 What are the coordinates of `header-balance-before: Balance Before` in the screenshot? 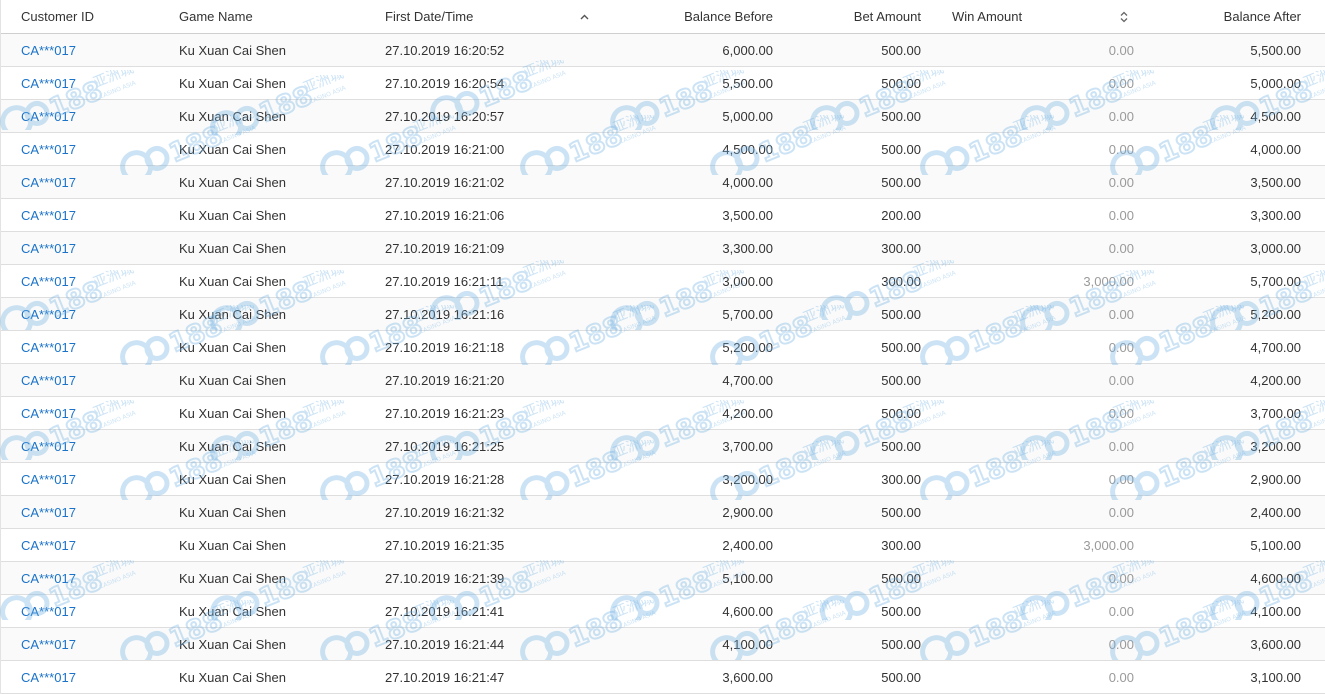 It's located at (728, 16).